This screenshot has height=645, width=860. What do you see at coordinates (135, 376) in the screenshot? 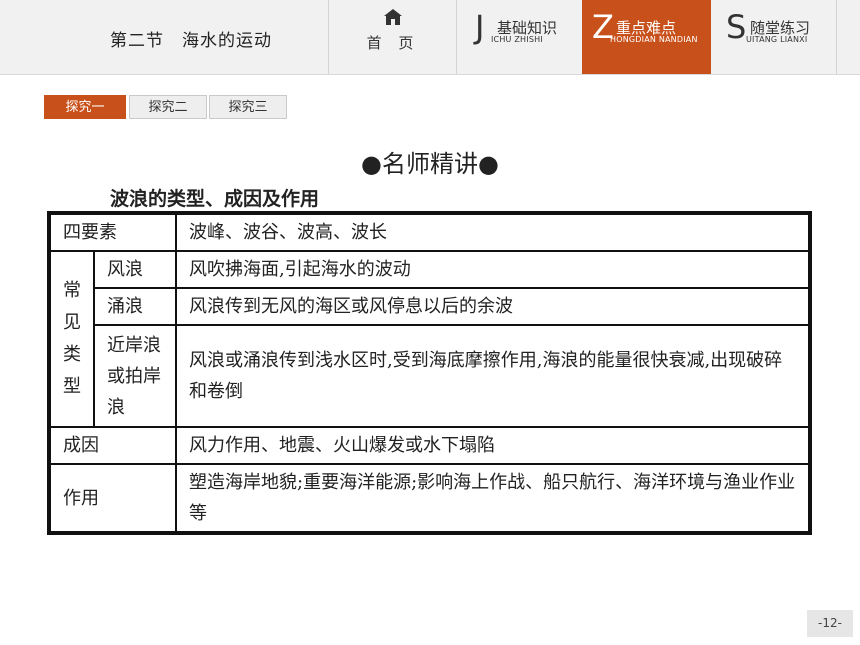
I see `table-cell: 近岸浪或拍岸浪` at bounding box center [135, 376].